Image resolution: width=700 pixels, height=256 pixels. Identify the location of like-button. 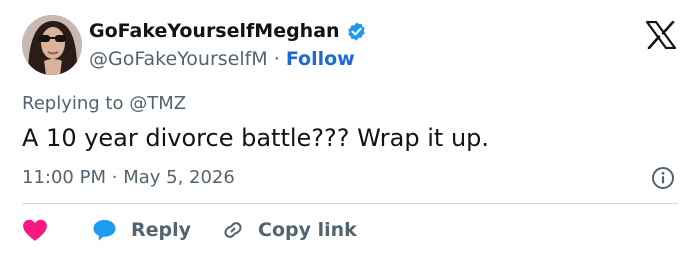
(35, 230).